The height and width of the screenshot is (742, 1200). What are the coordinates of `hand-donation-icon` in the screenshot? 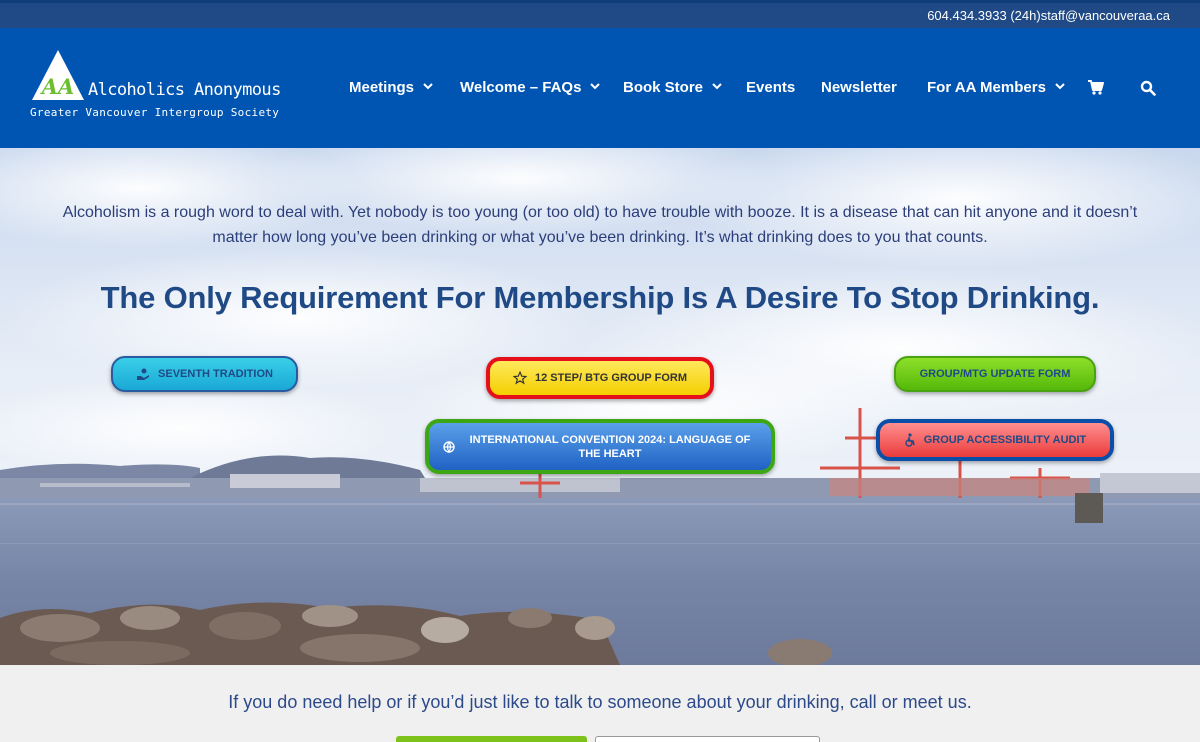 It's located at (143, 374).